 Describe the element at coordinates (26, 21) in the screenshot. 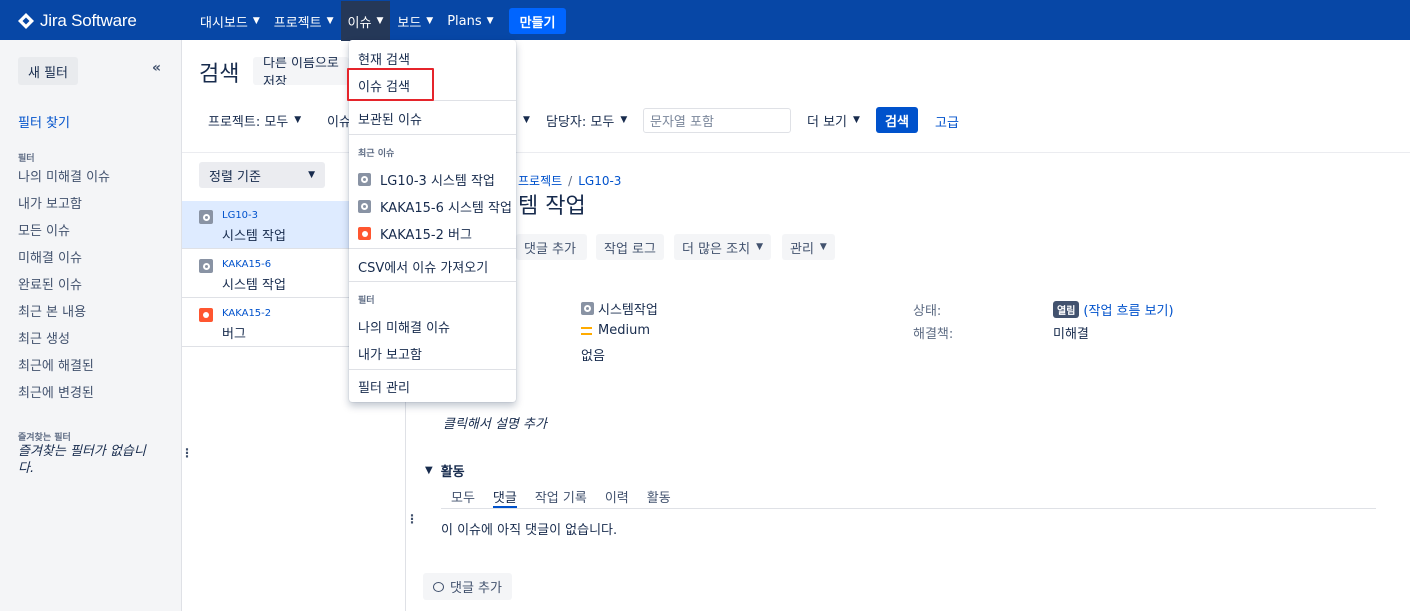

I see `jira-diamond-icon` at that location.